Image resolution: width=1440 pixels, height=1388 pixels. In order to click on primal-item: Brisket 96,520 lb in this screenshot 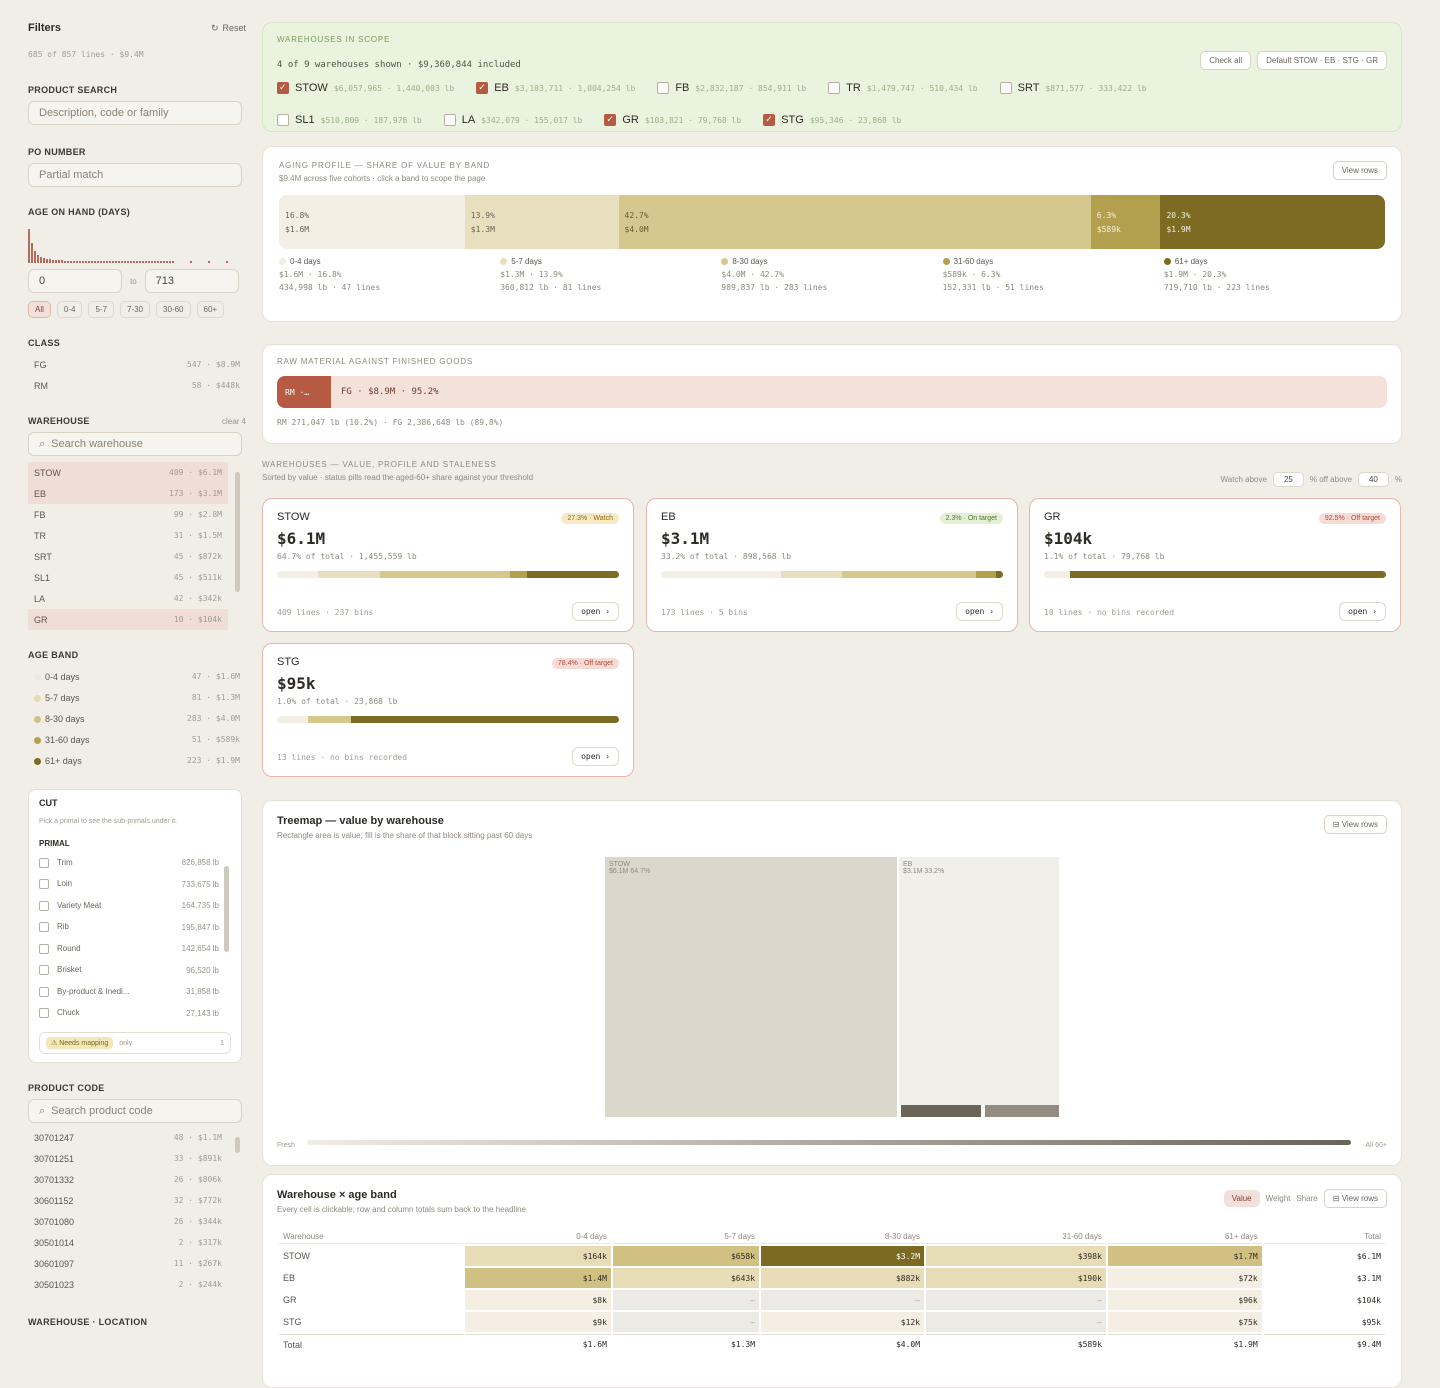, I will do `click(129, 971)`.